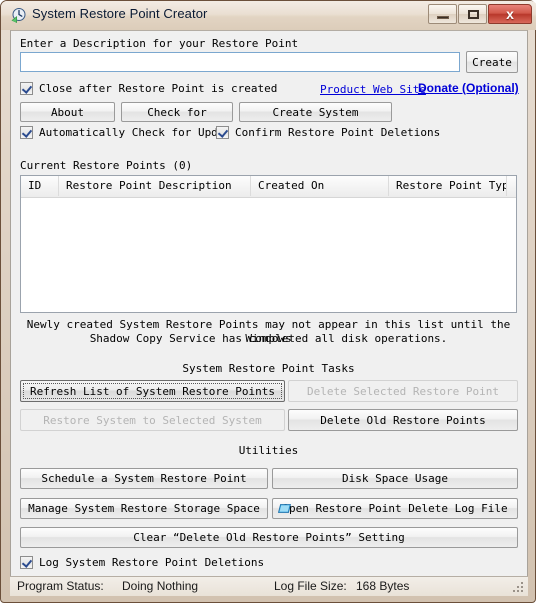 Image resolution: width=536 pixels, height=603 pixels. I want to click on utilities-section-title: Utilities, so click(268, 450).